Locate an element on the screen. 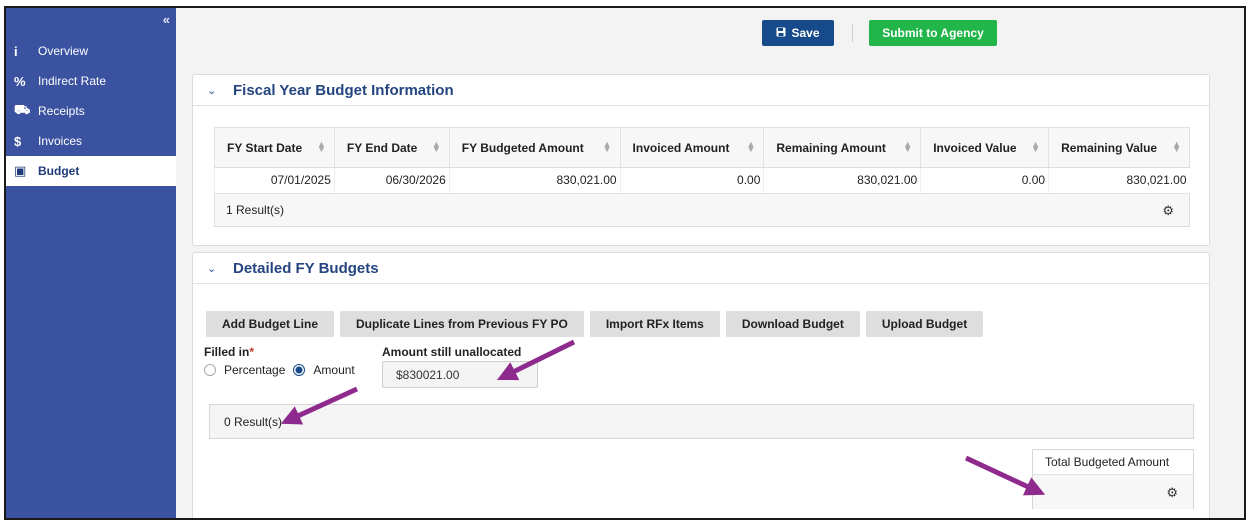 Image resolution: width=1251 pixels, height=529 pixels. percentage-radio is located at coordinates (210, 370).